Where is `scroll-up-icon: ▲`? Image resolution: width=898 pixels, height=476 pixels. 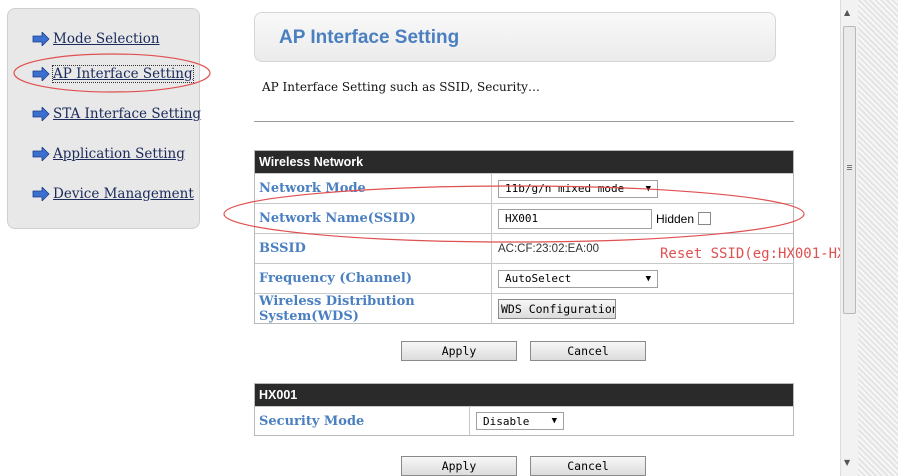
scroll-up-icon: ▲ is located at coordinates (847, 12).